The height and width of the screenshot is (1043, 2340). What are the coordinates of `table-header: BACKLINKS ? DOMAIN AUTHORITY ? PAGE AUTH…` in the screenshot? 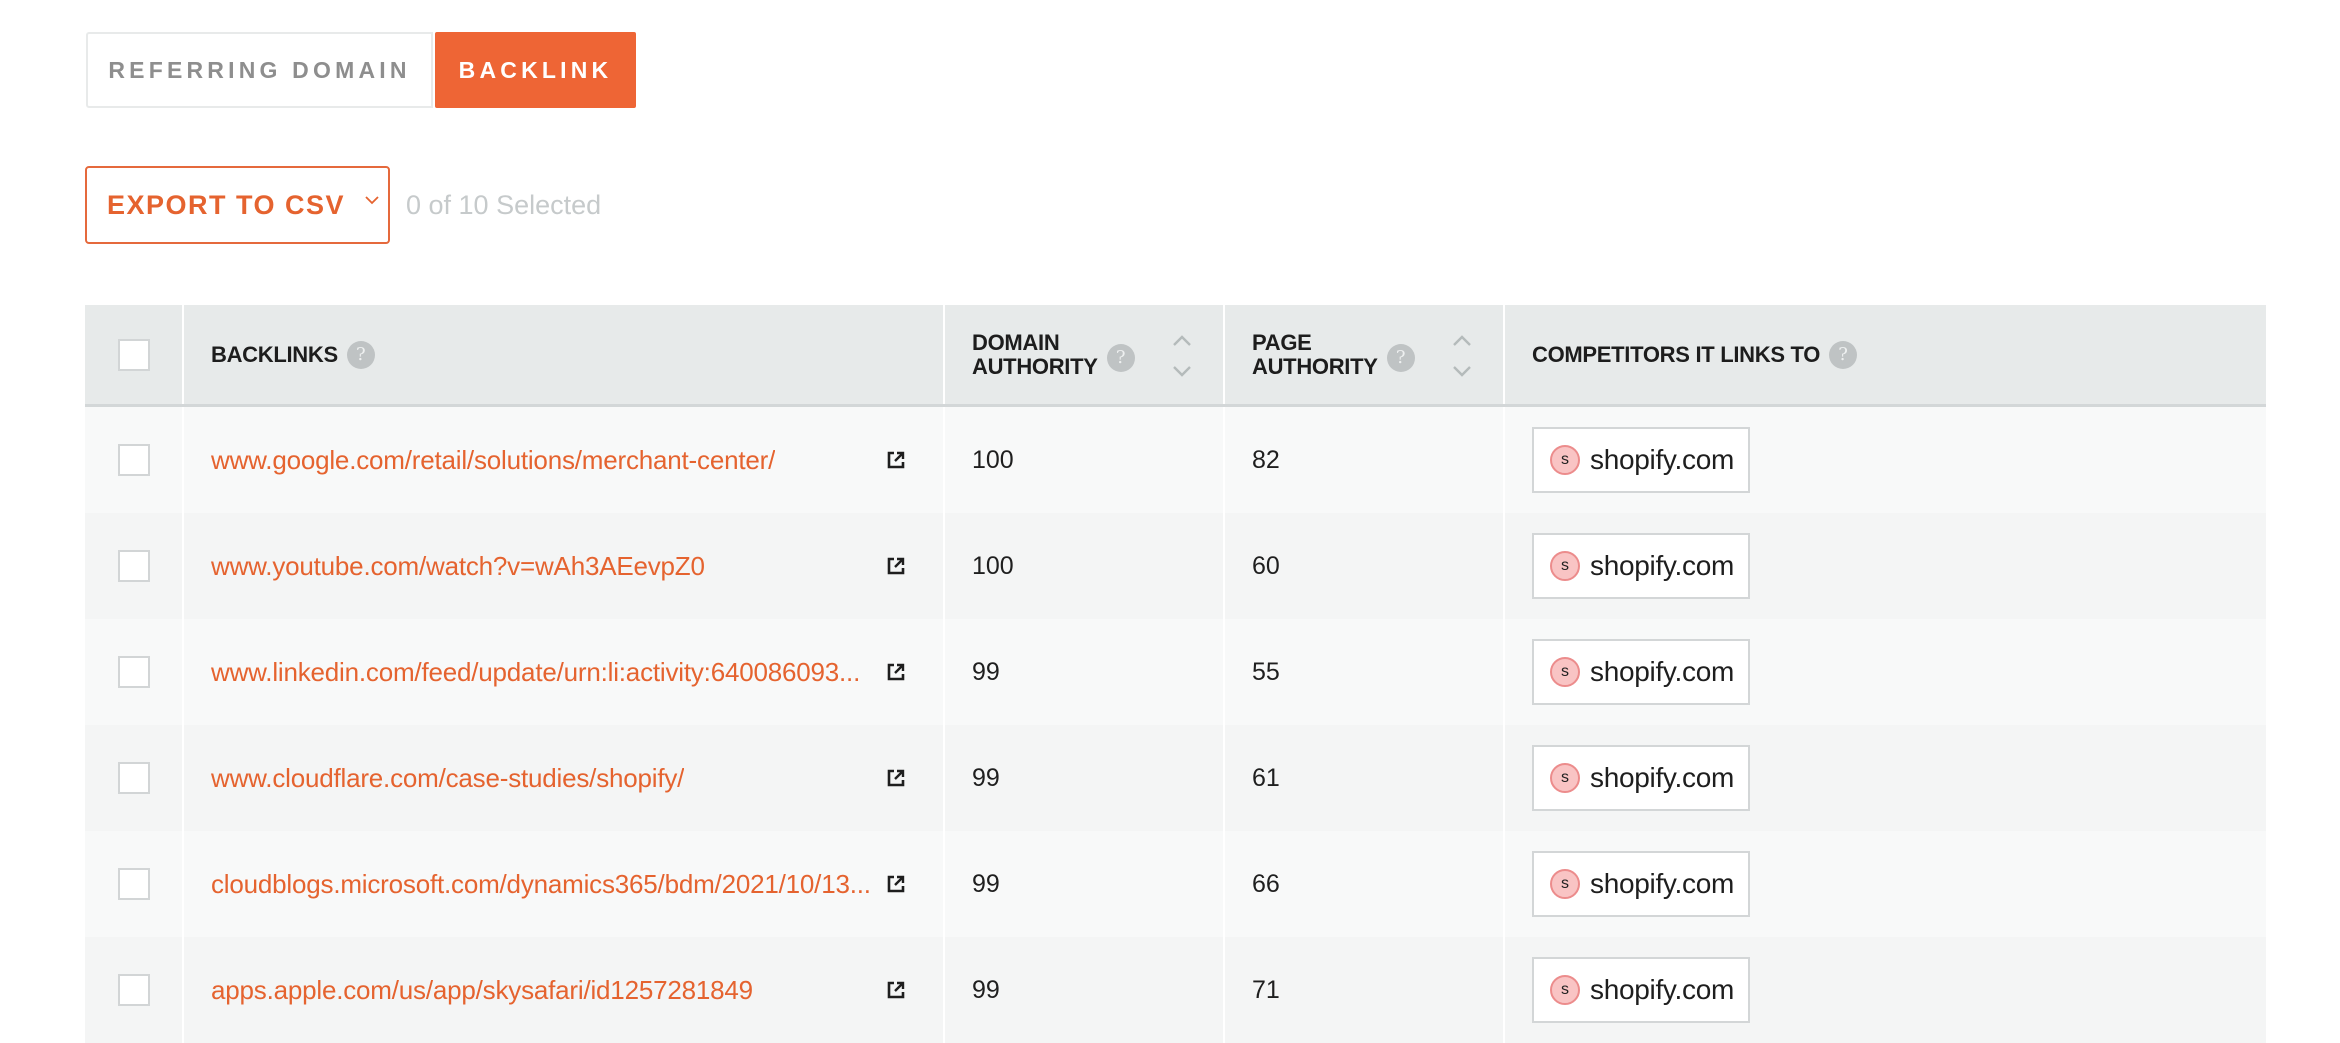 It's located at (1175, 356).